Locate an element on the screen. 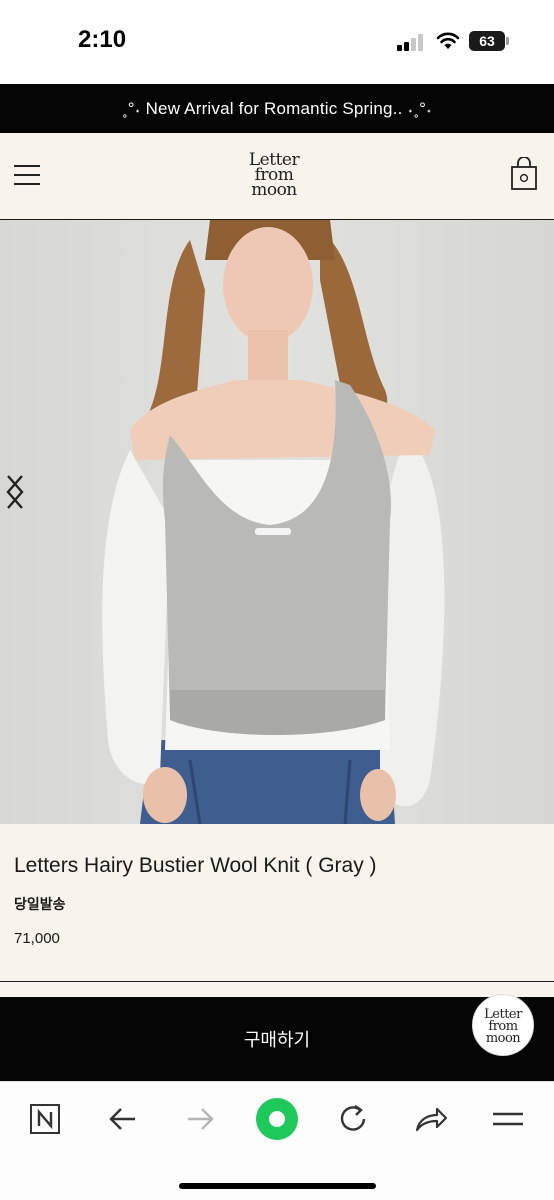 The width and height of the screenshot is (554, 1200). battery-level: 63 is located at coordinates (487, 41).